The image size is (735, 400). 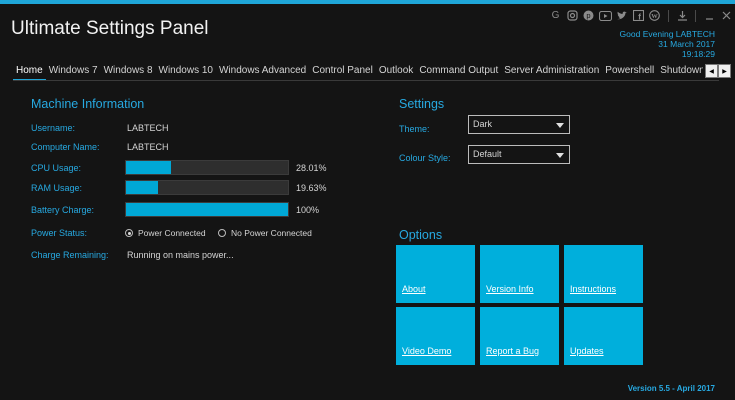 I want to click on tab-outlook: Outlook, so click(x=396, y=70).